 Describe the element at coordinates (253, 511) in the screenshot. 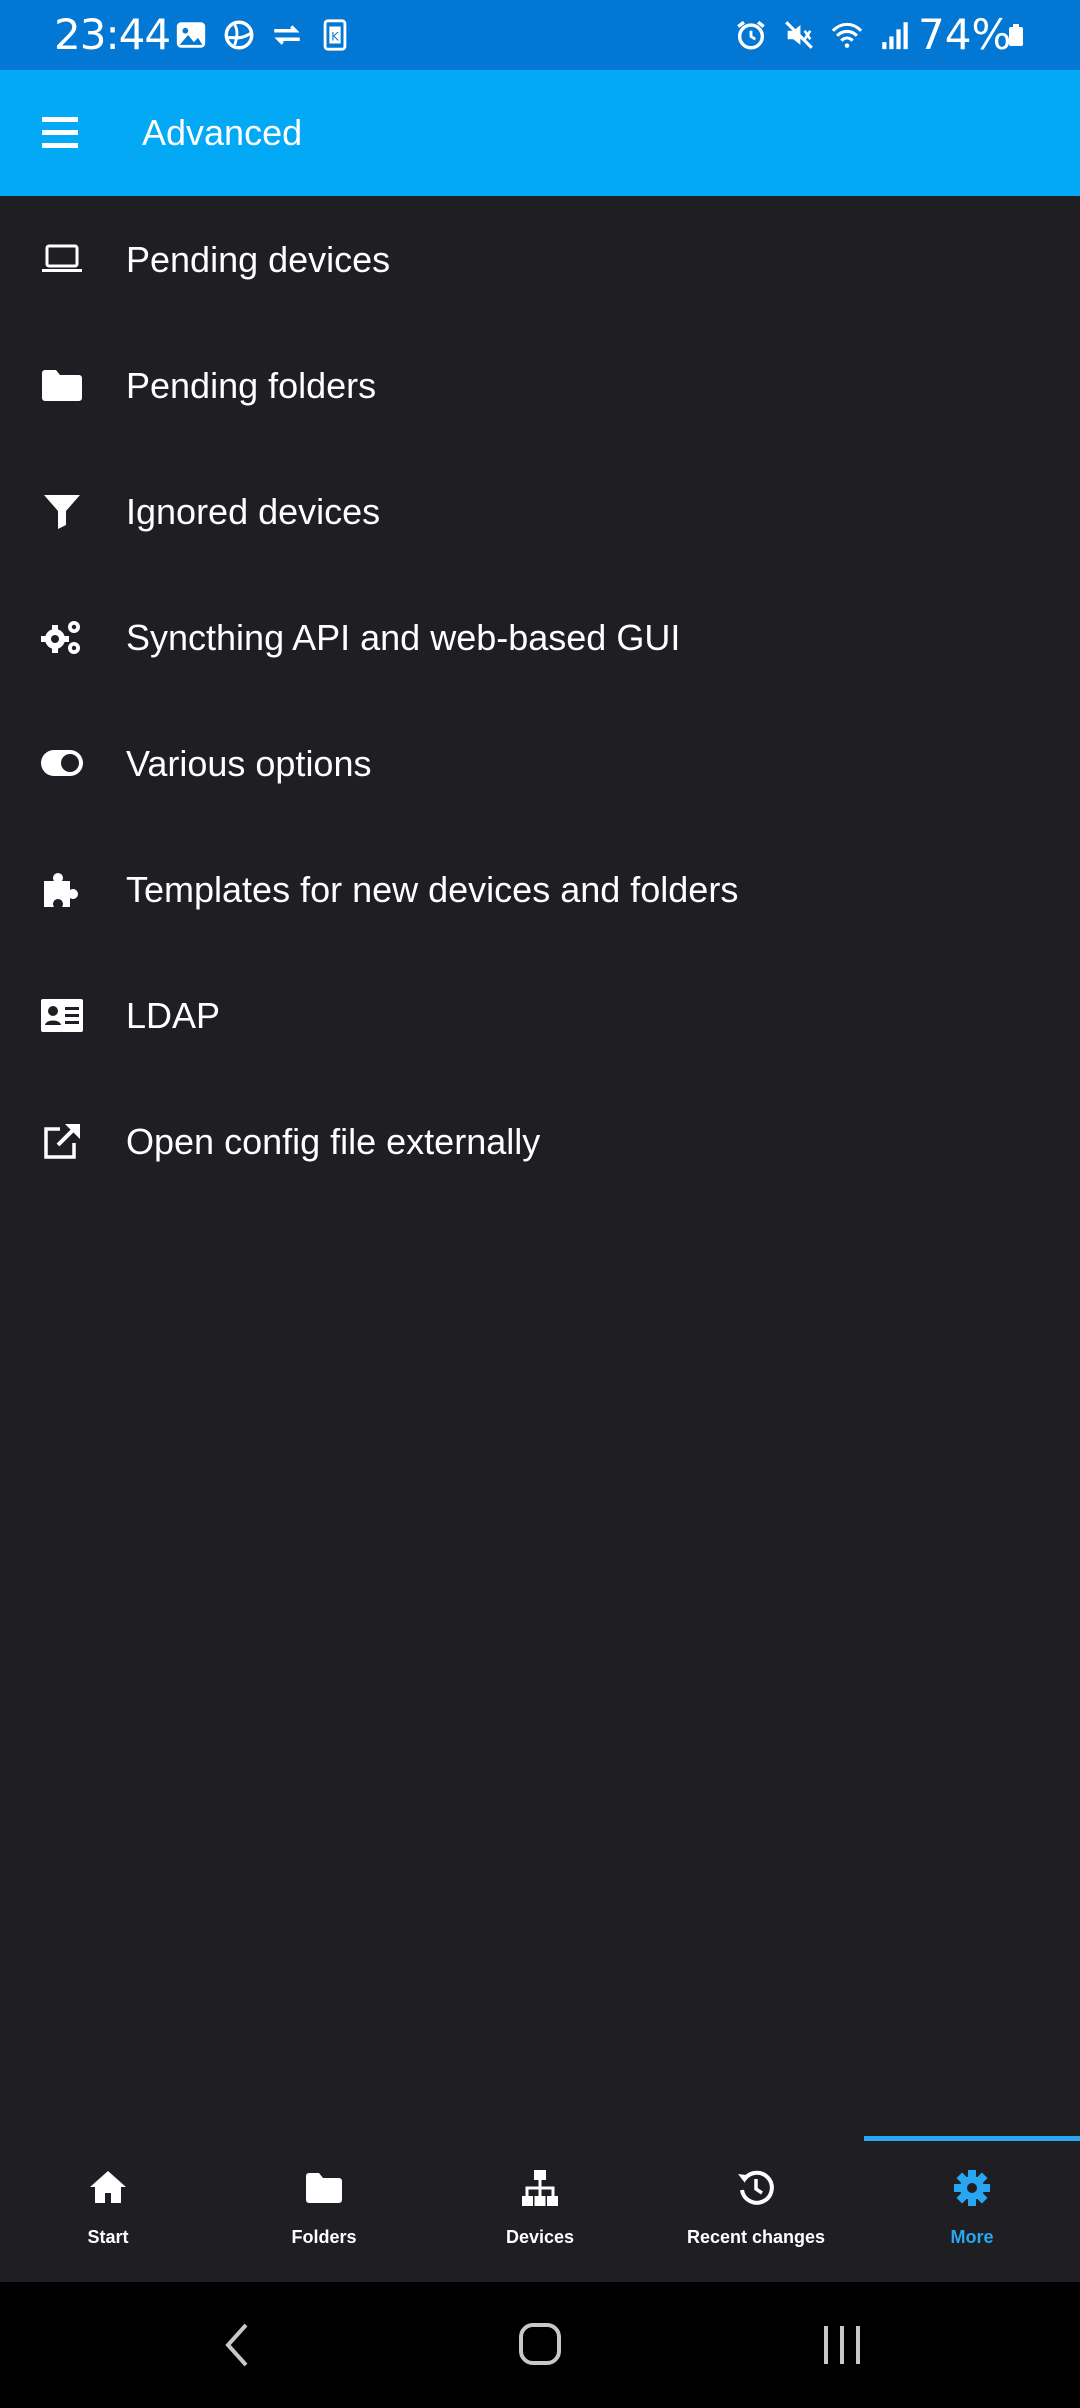

I see `menu-item-label: Ignored devices` at that location.